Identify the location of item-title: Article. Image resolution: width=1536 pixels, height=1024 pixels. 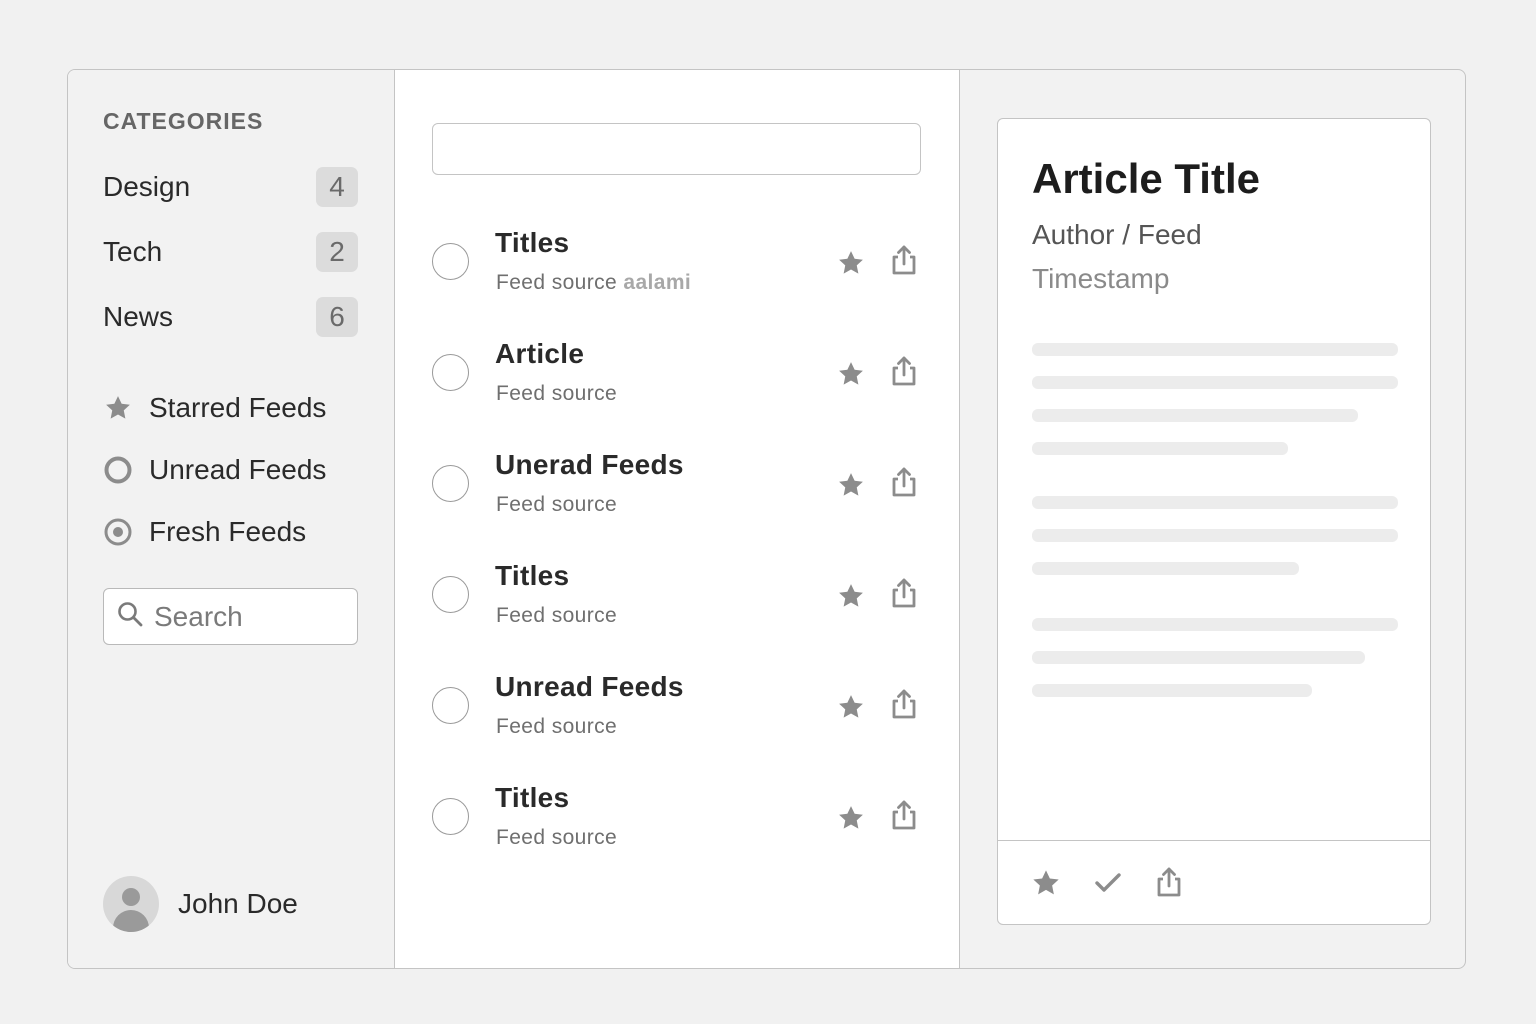
(540, 353).